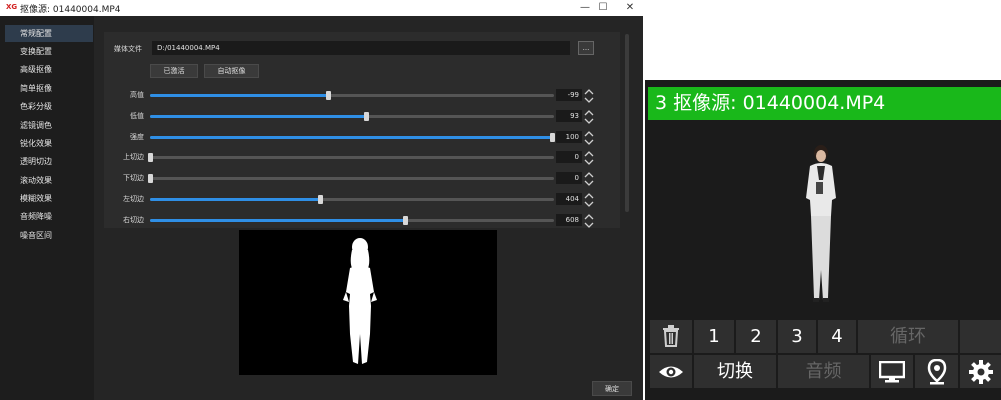 This screenshot has height=400, width=1001. I want to click on strength-label: 强度, so click(137, 136).